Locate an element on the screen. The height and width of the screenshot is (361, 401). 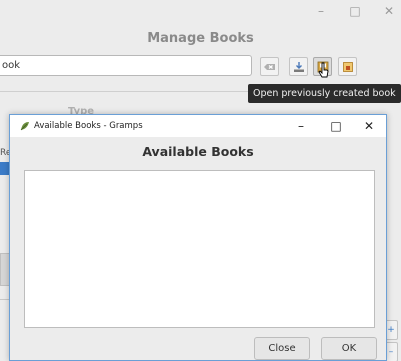
parent-minimize-button: – is located at coordinates (321, 11).